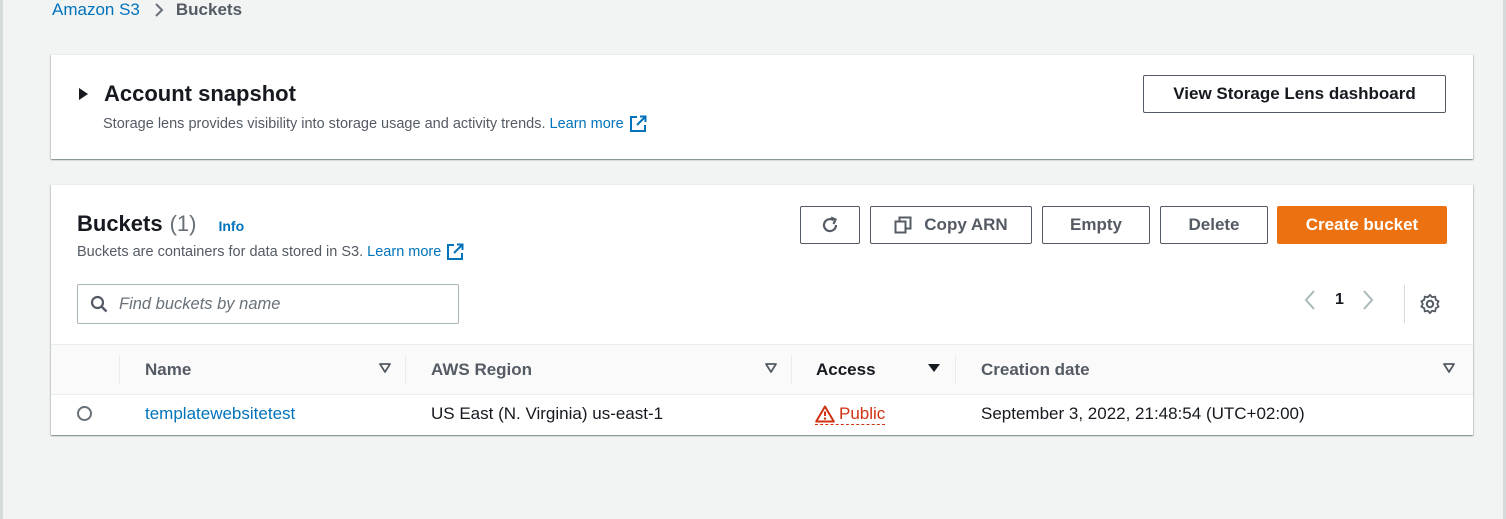  What do you see at coordinates (1214, 225) in the screenshot?
I see `delete-button: Delete` at bounding box center [1214, 225].